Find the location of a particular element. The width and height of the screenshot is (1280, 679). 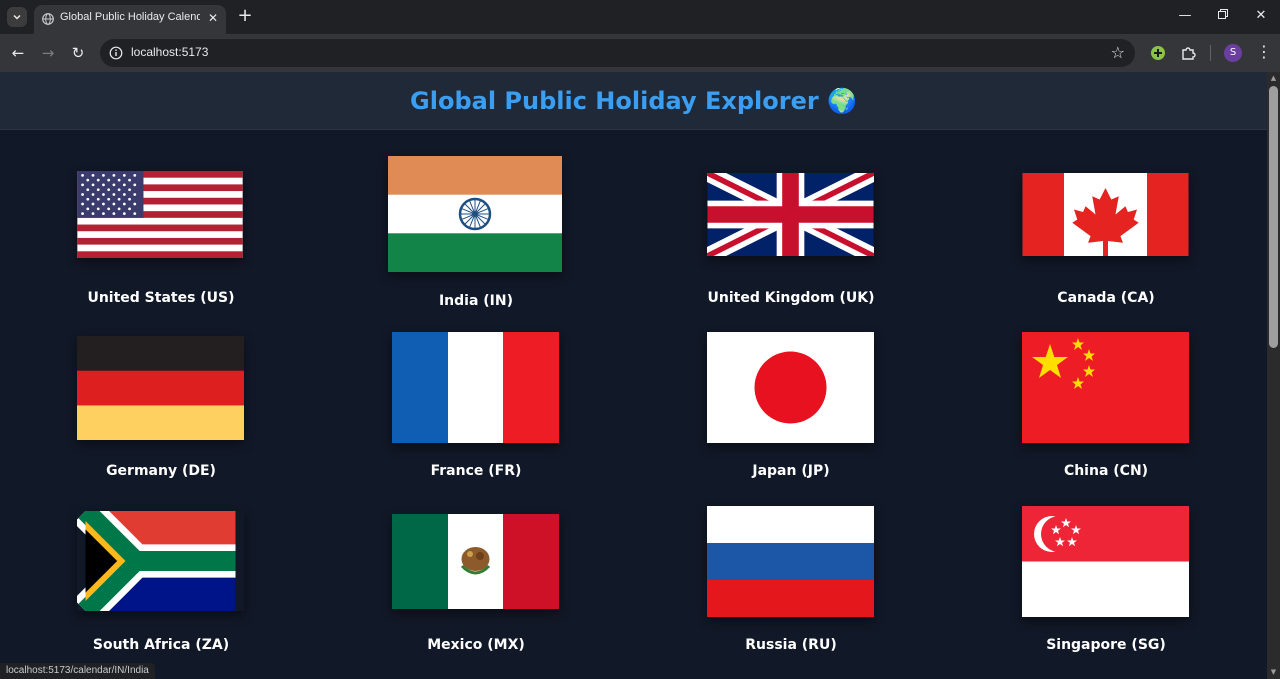

germany-flag is located at coordinates (160, 388).